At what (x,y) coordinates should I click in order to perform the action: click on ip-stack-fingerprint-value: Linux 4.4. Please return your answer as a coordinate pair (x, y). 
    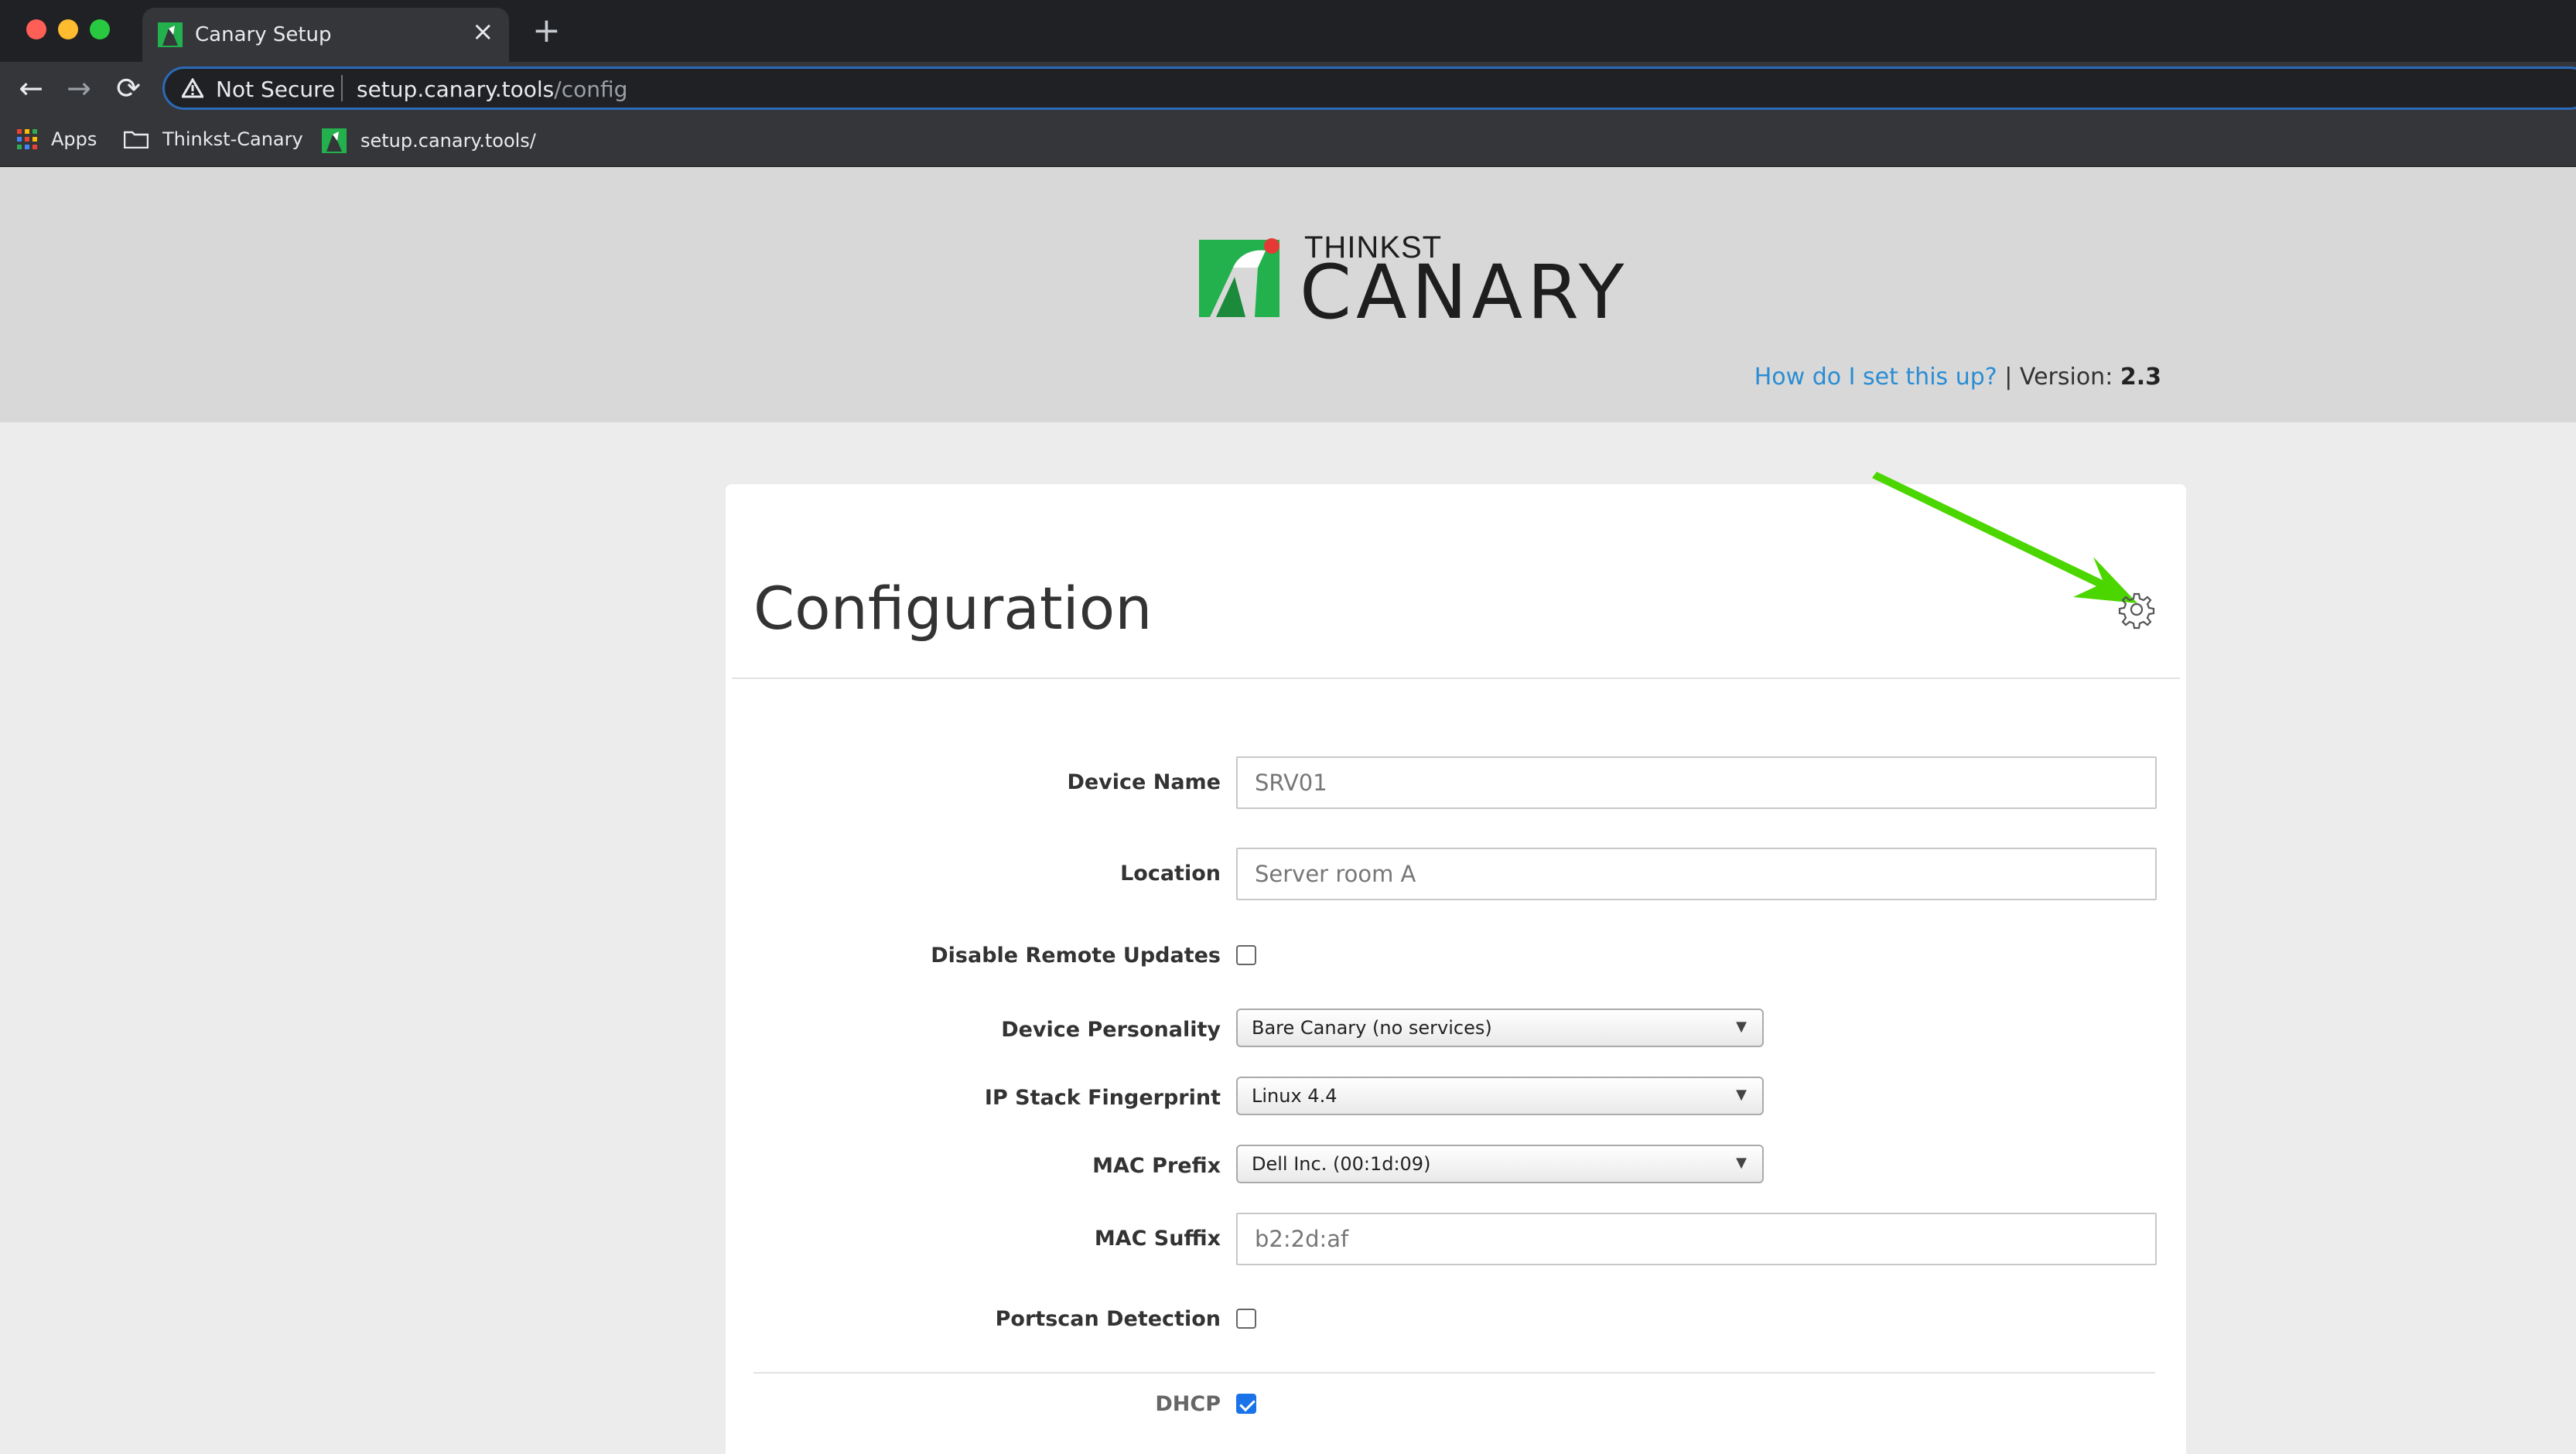
    Looking at the image, I should click on (1295, 1096).